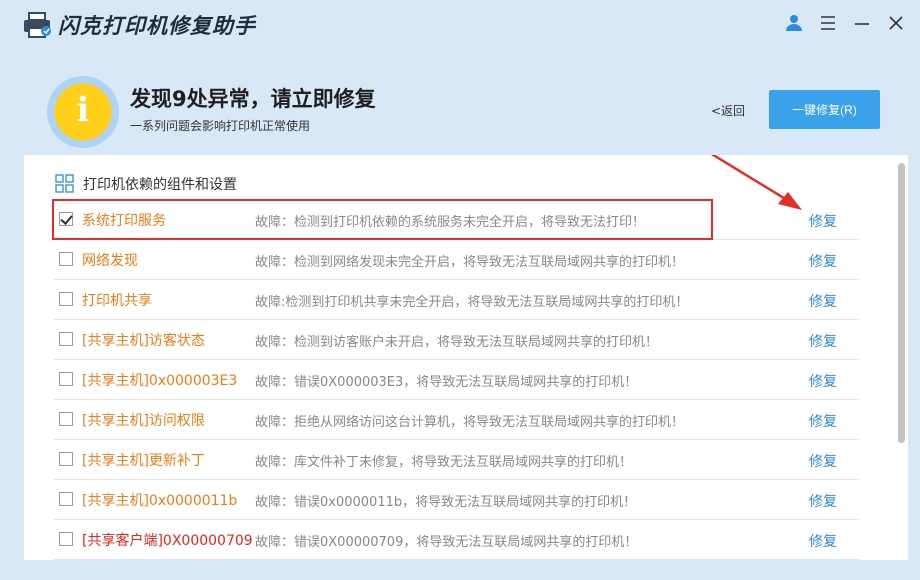 This screenshot has height=580, width=920. Describe the element at coordinates (83, 112) in the screenshot. I see `warning-info-icon: i` at that location.